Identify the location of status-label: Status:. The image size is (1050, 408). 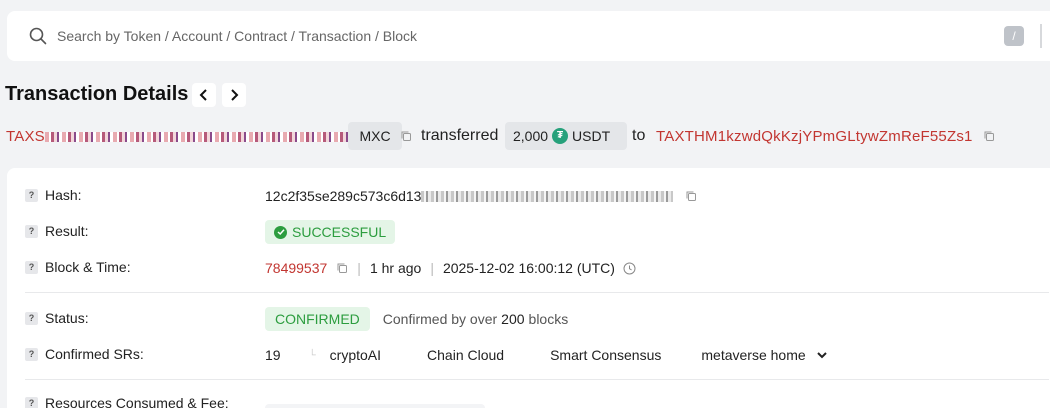
(67, 318).